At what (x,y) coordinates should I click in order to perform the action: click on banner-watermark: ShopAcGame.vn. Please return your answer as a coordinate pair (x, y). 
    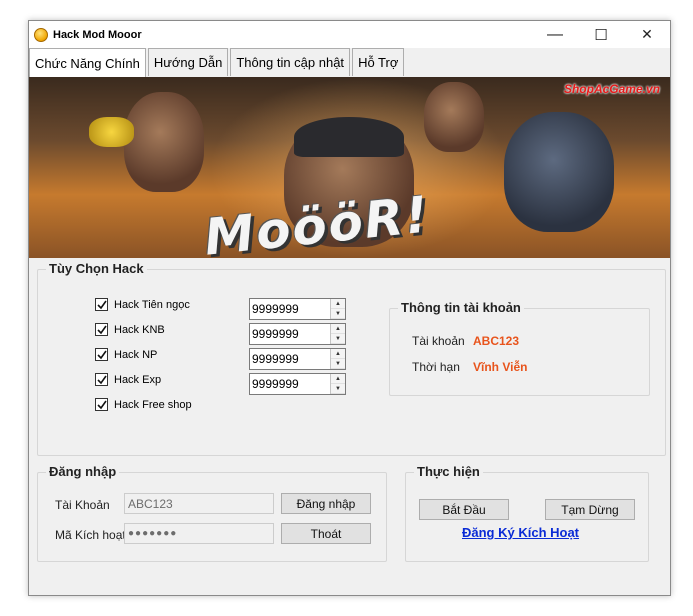
    Looking at the image, I should click on (611, 89).